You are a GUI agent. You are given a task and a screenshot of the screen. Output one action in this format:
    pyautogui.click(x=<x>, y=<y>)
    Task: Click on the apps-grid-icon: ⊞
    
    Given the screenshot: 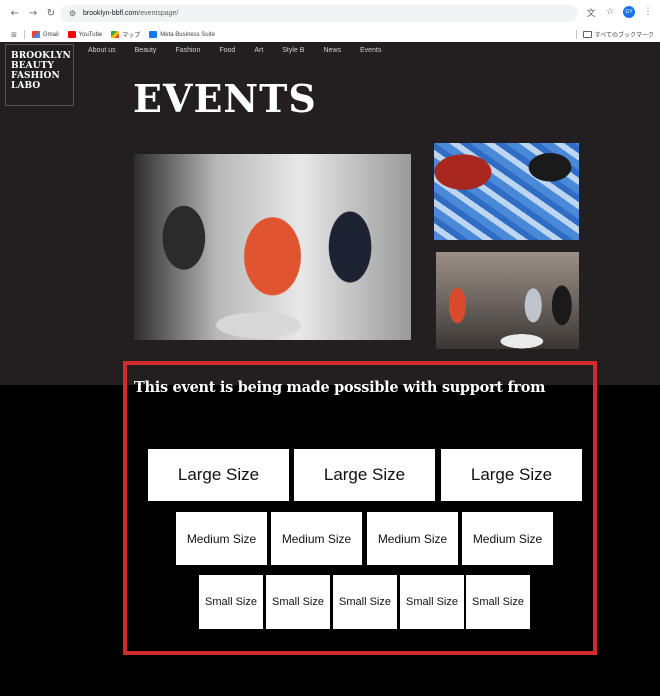 What is the action you would take?
    pyautogui.click(x=14, y=35)
    